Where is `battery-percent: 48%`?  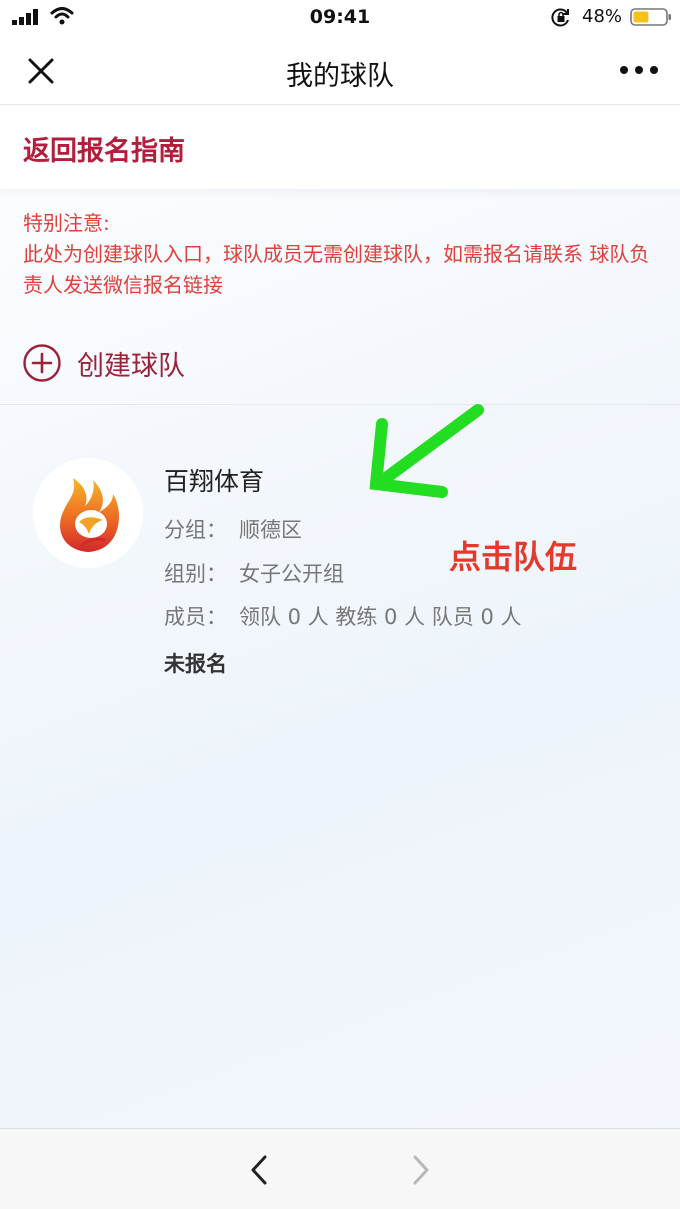
battery-percent: 48% is located at coordinates (602, 16).